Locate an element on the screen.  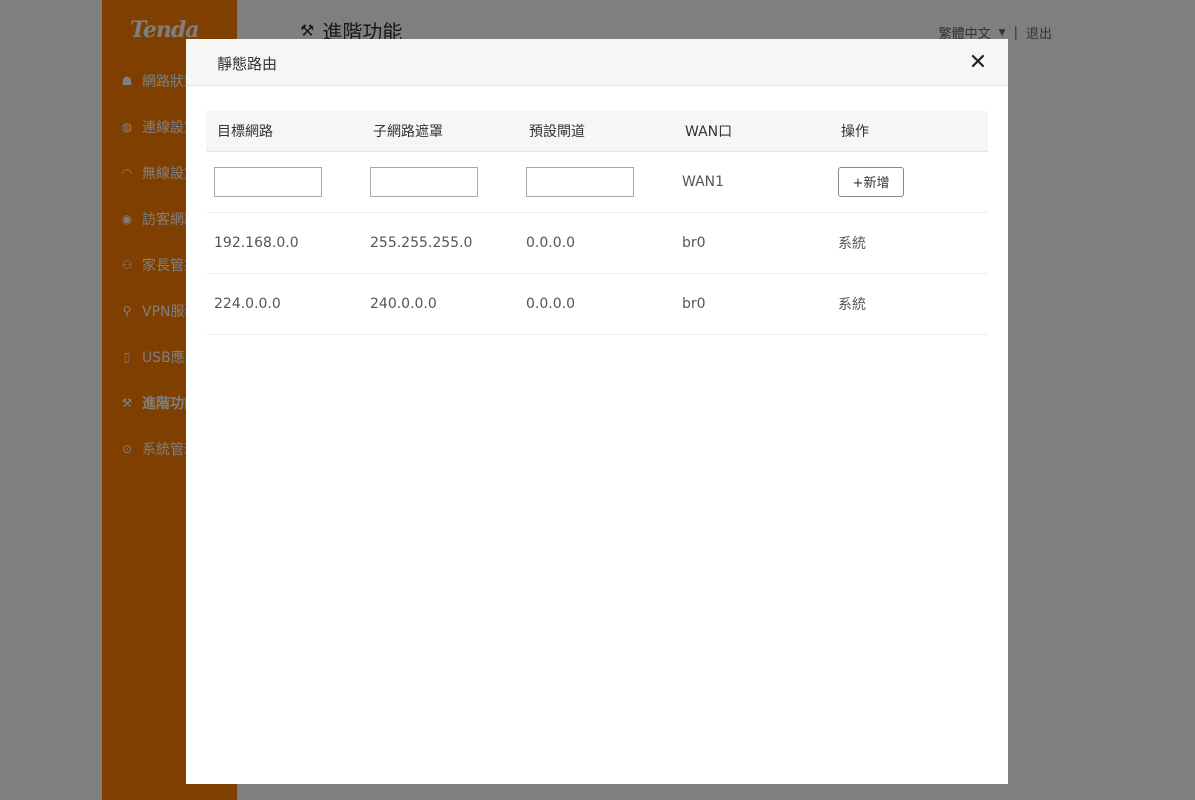
row-mask: 240.0.0.0 is located at coordinates (440, 304).